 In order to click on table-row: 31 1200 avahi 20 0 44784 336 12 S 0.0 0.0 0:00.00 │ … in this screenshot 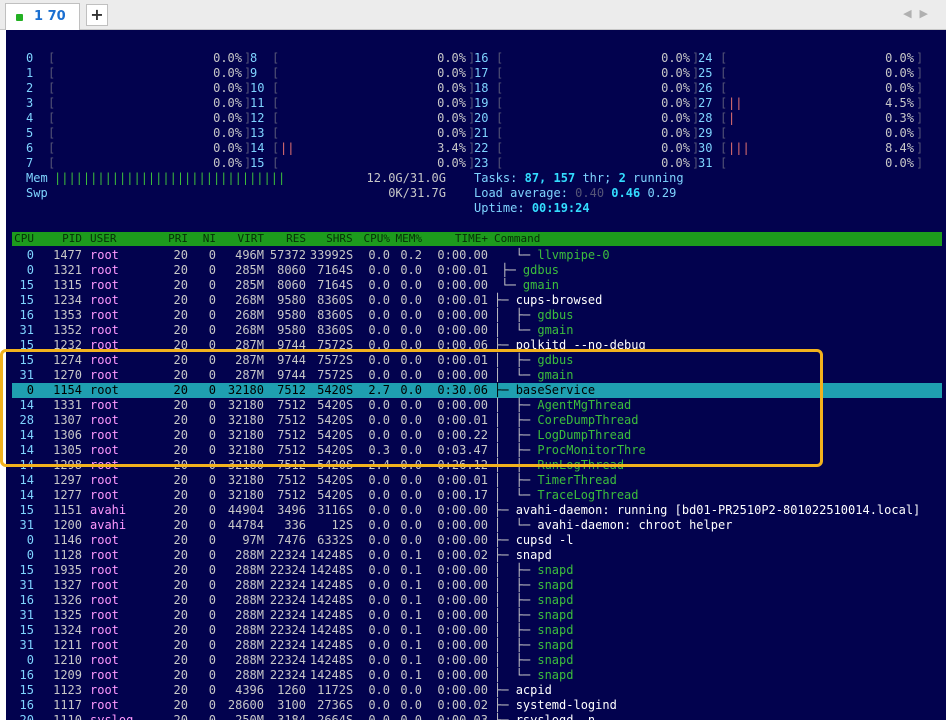, I will do `click(477, 525)`.